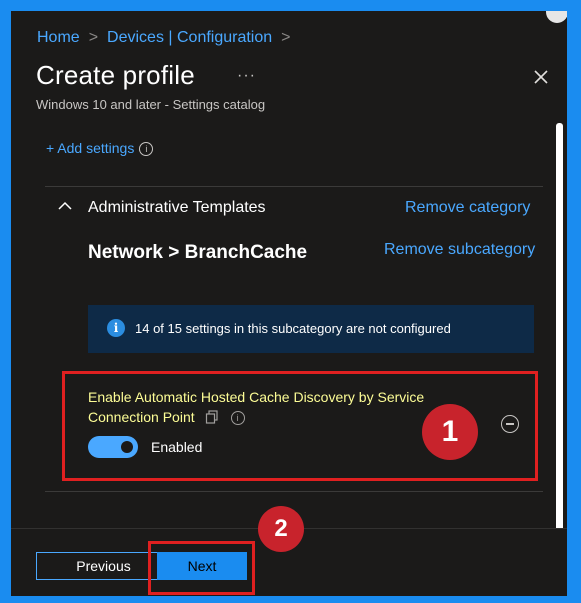 This screenshot has width=581, height=603. What do you see at coordinates (58, 37) in the screenshot?
I see `breadcrumb-home: Home` at bounding box center [58, 37].